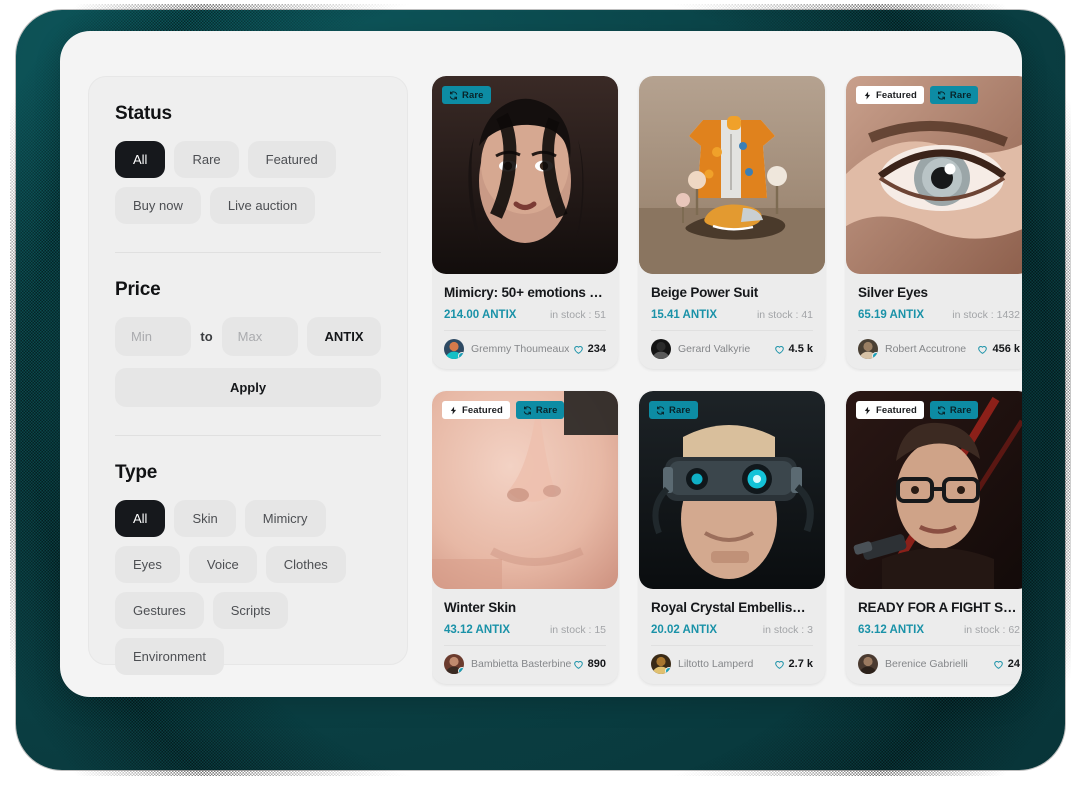  Describe the element at coordinates (991, 630) in the screenshot. I see `card-stock: in stock : 62` at that location.